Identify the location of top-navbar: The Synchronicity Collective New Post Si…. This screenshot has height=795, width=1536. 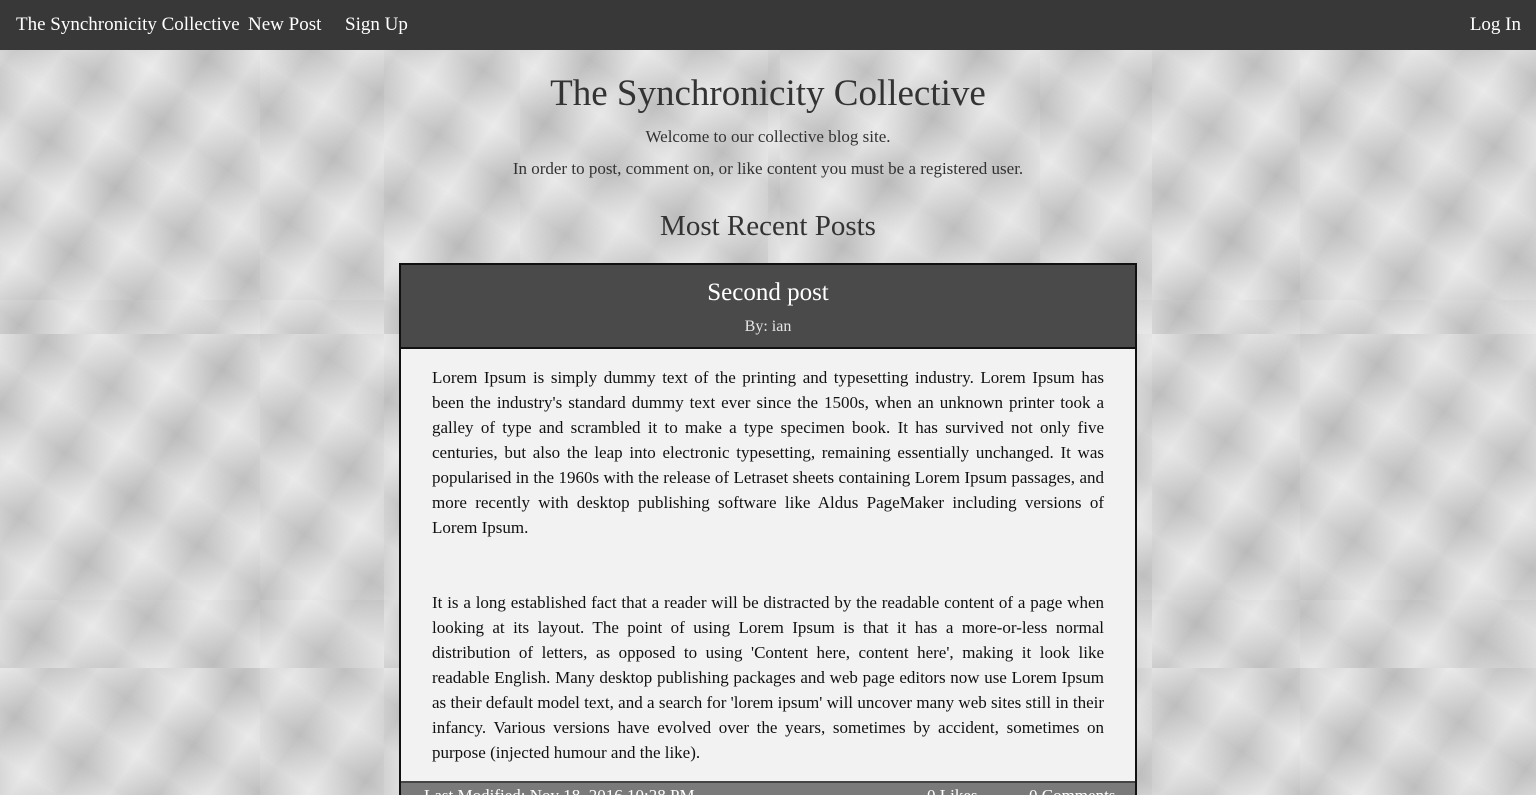
(768, 25).